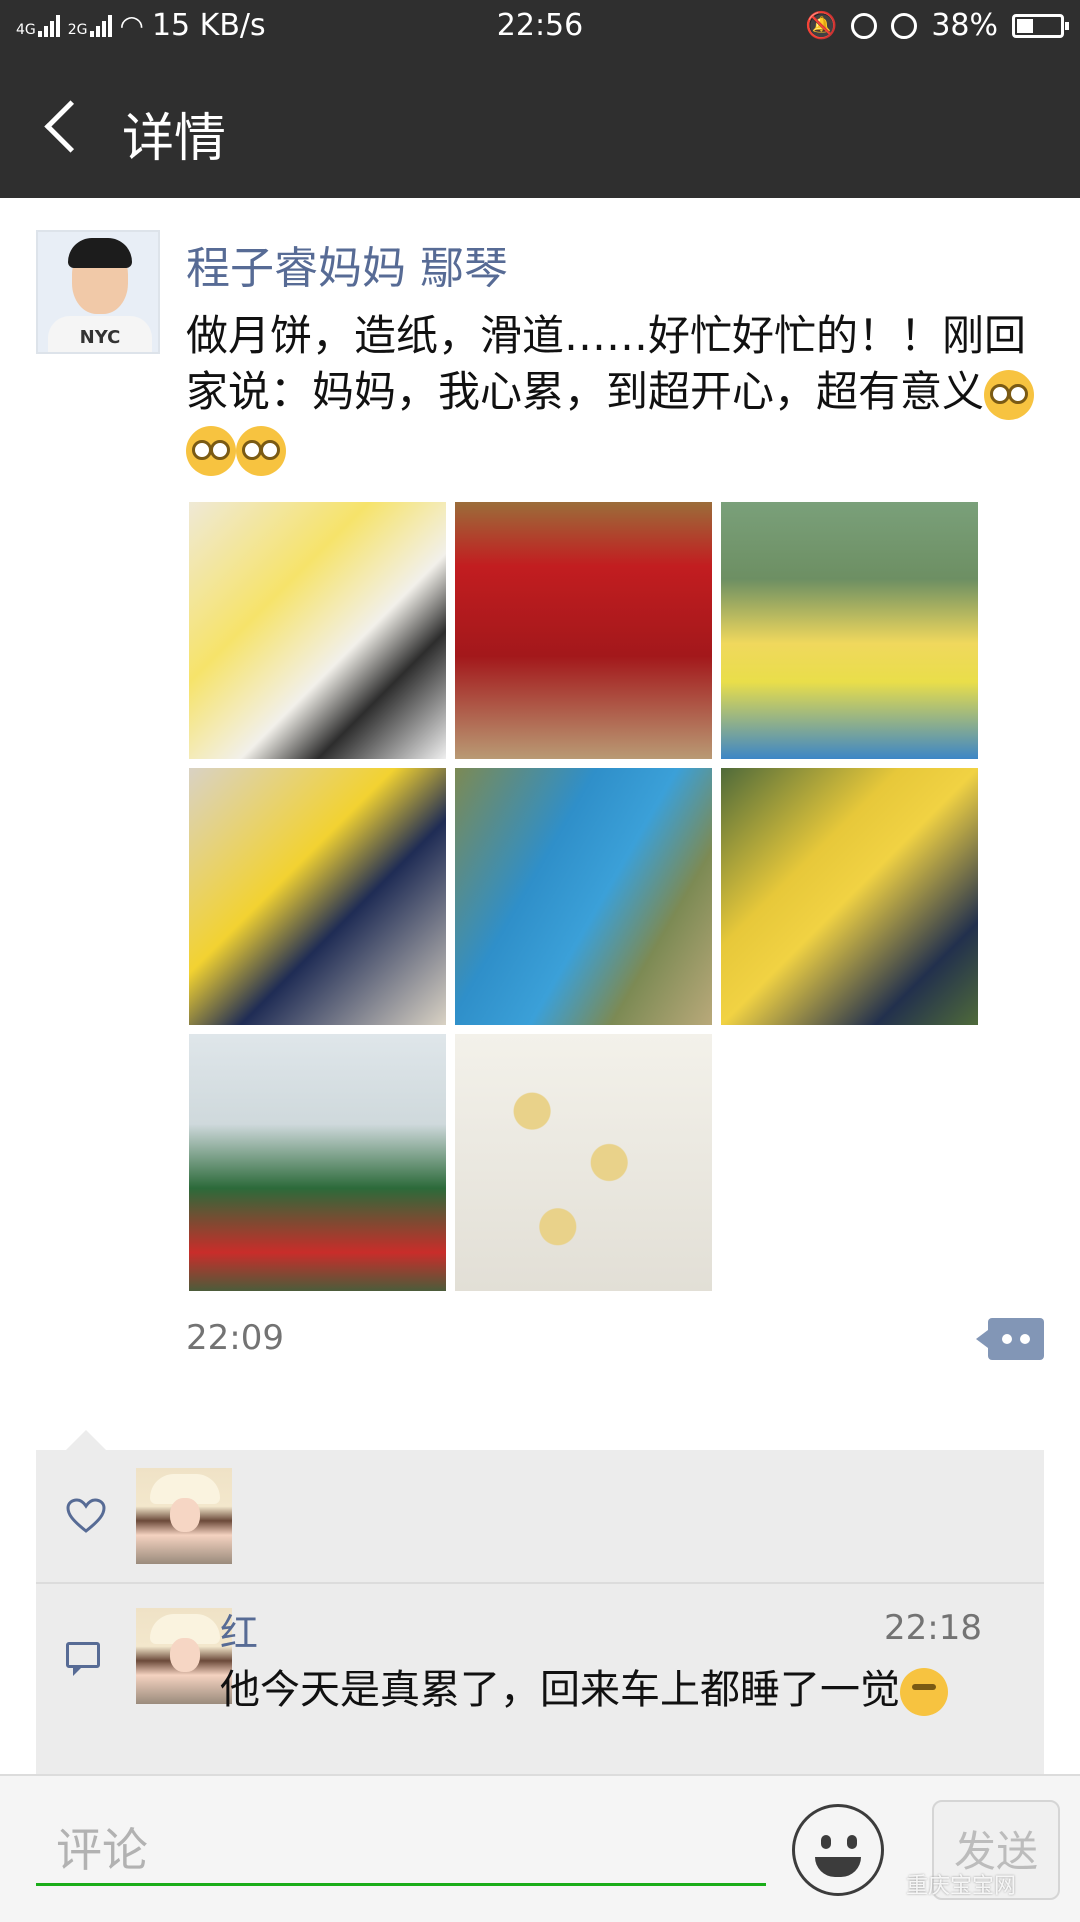  What do you see at coordinates (401, 1851) in the screenshot?
I see `comment-input` at bounding box center [401, 1851].